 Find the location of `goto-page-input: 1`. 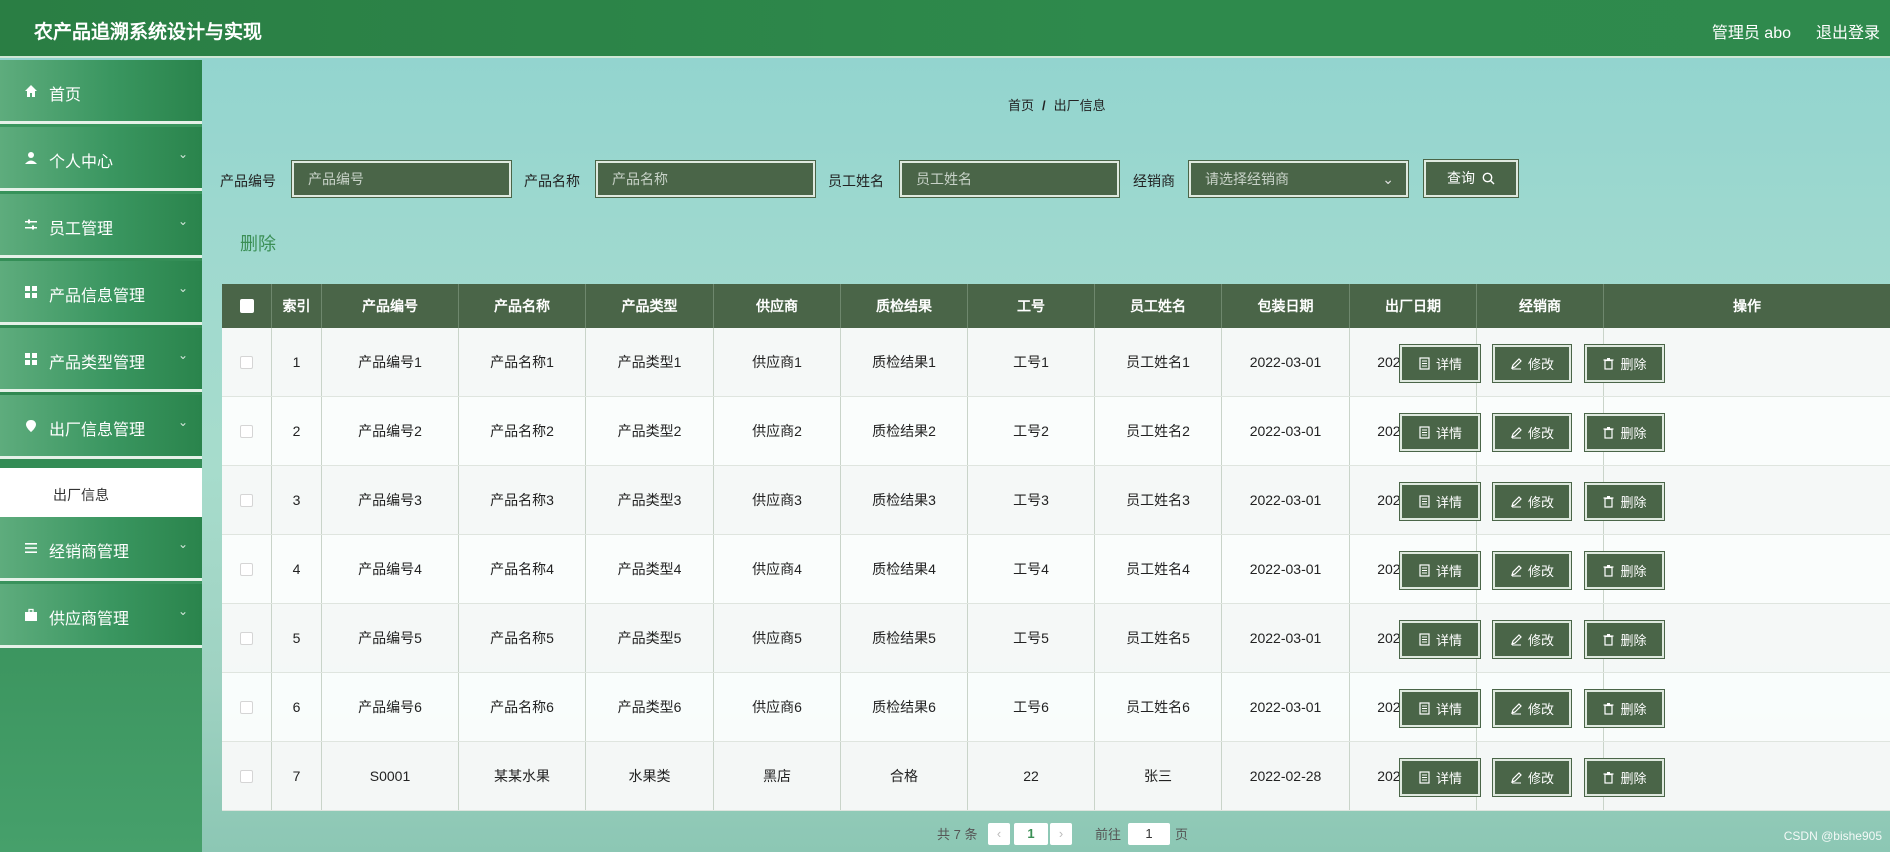

goto-page-input: 1 is located at coordinates (1149, 834).